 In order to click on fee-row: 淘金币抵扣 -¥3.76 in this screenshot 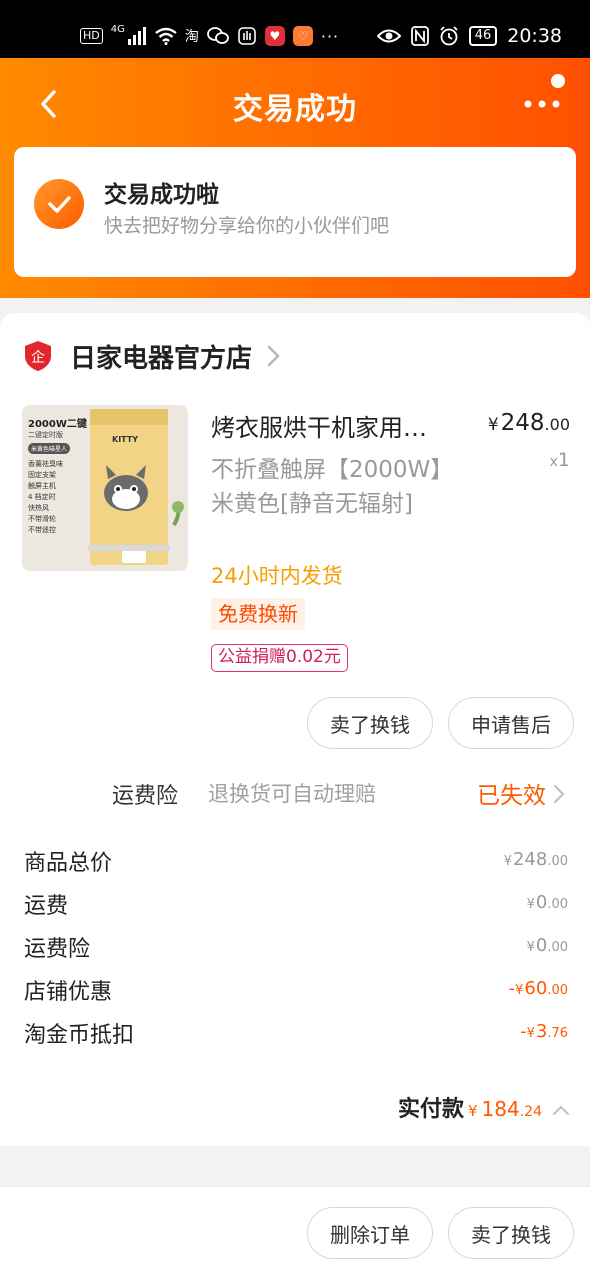, I will do `click(295, 1033)`.